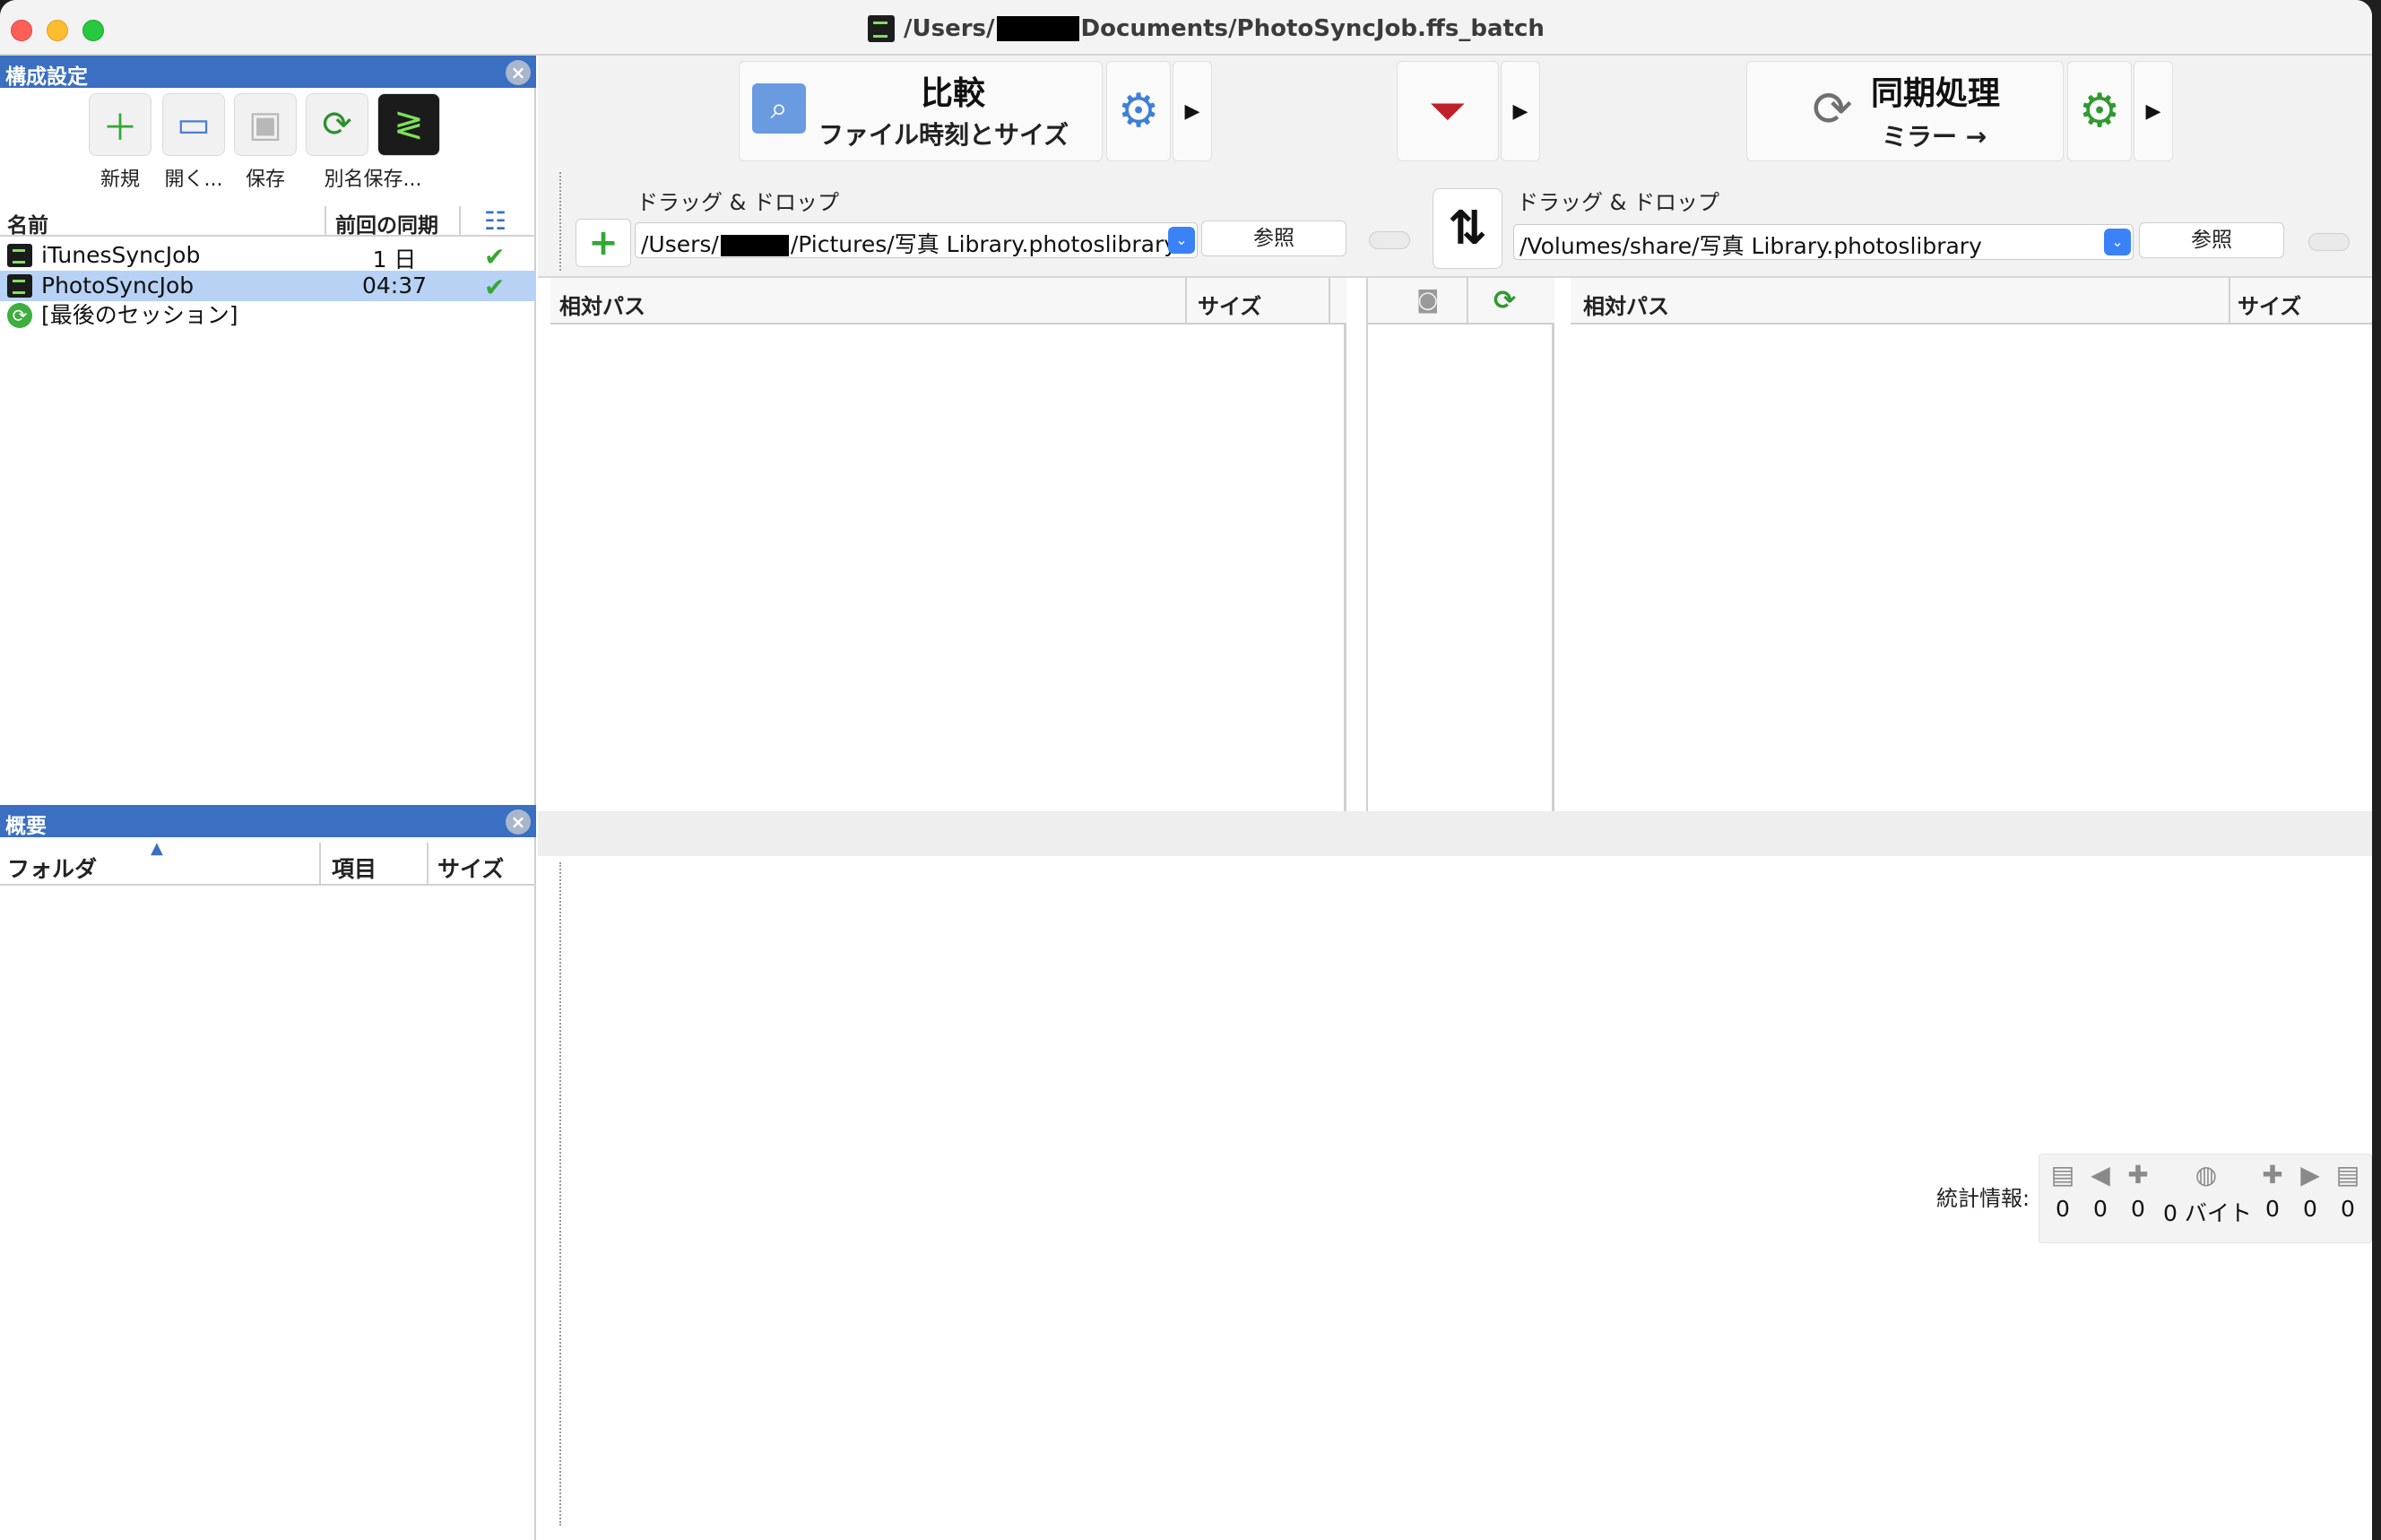 The image size is (2381, 1540). What do you see at coordinates (268, 222) in the screenshot?
I see `config-list-header: 名前 前回の同期 ☷` at bounding box center [268, 222].